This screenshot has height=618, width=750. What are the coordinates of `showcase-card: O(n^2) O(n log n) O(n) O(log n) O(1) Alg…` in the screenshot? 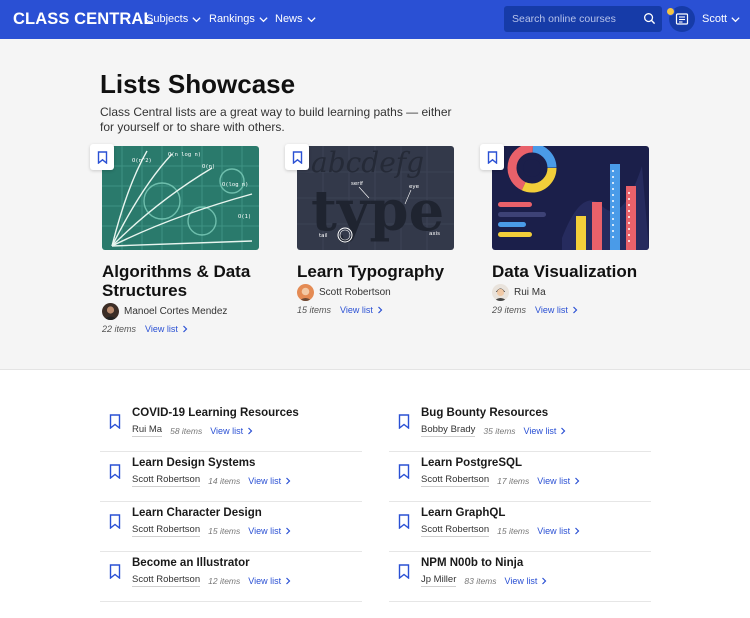 It's located at (176, 239).